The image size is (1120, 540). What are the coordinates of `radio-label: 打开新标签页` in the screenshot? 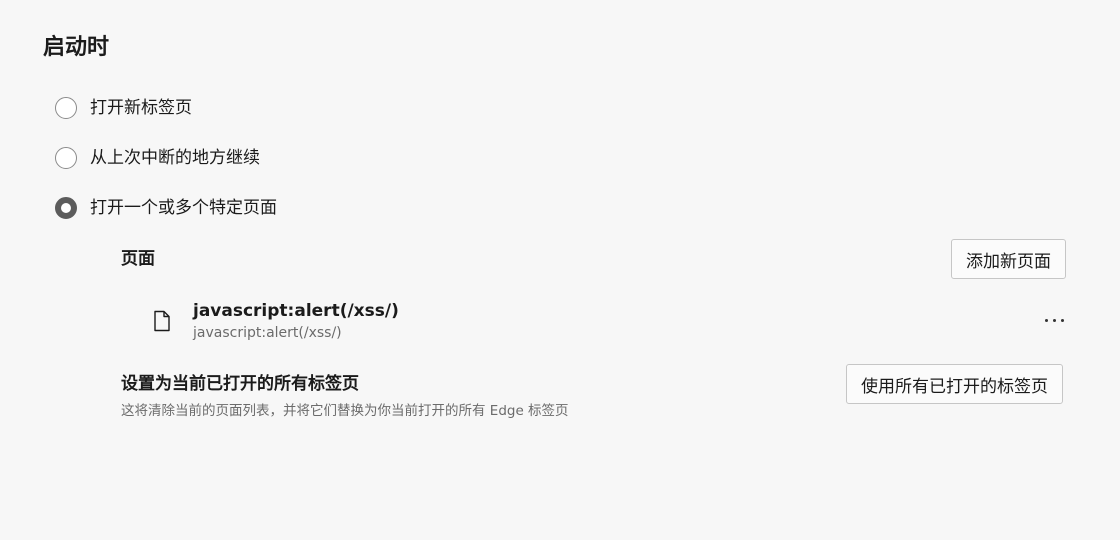 It's located at (141, 108).